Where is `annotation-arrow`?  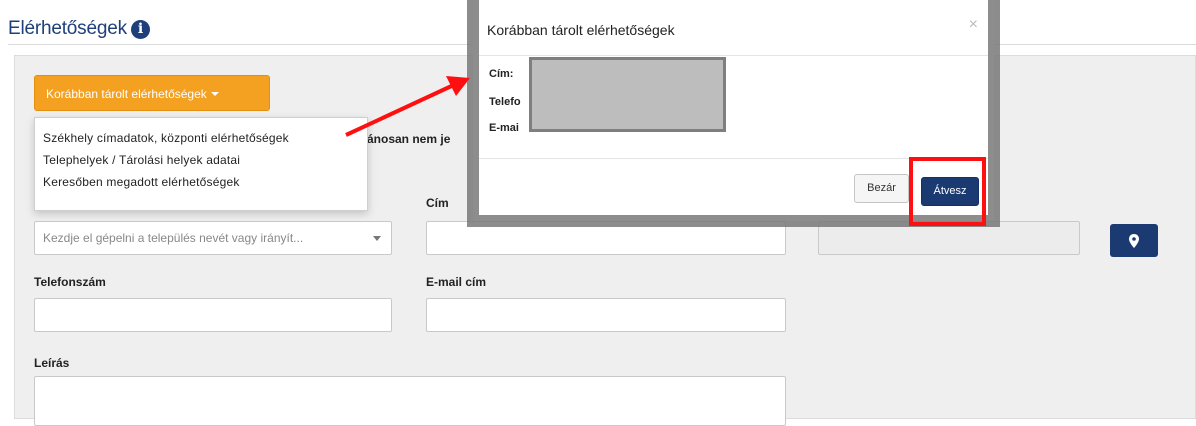
annotation-arrow is located at coordinates (407, 106).